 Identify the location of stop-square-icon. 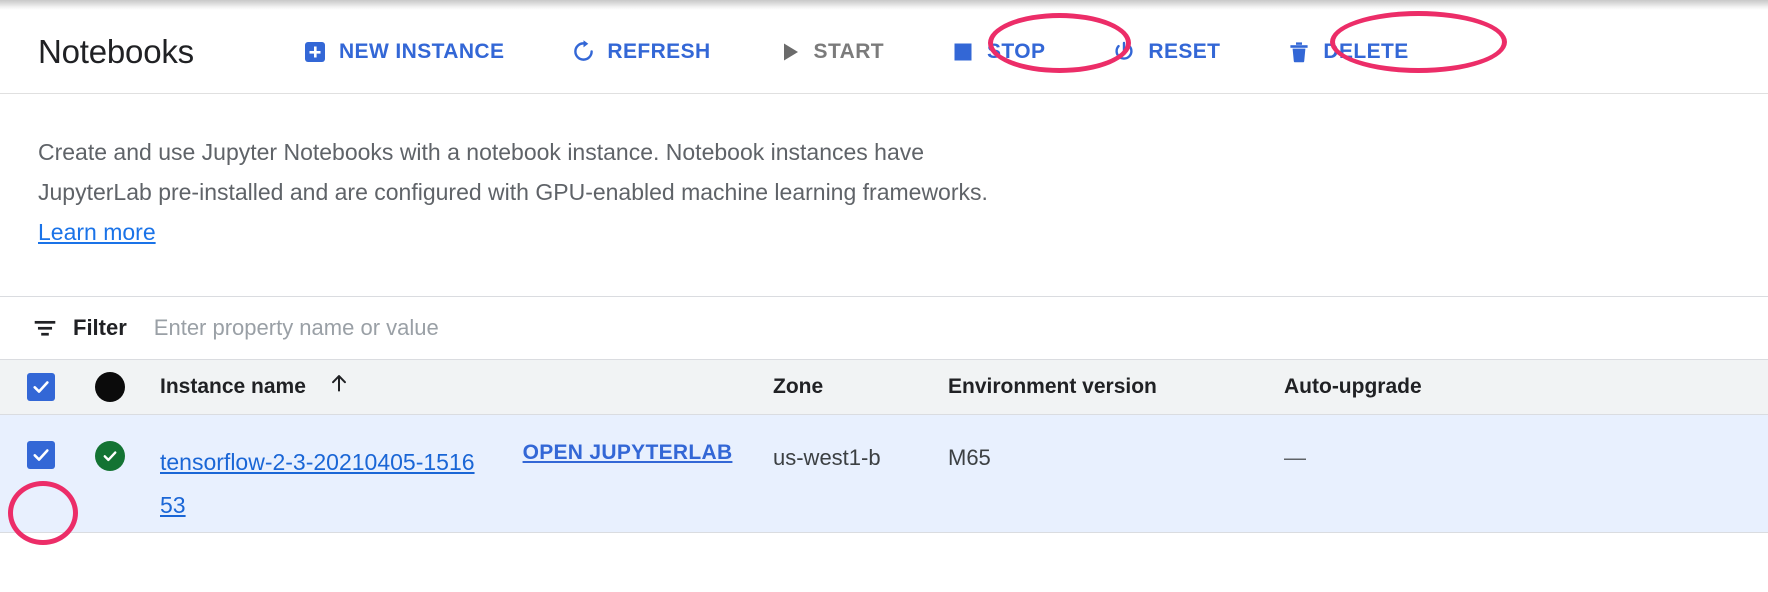
(963, 52).